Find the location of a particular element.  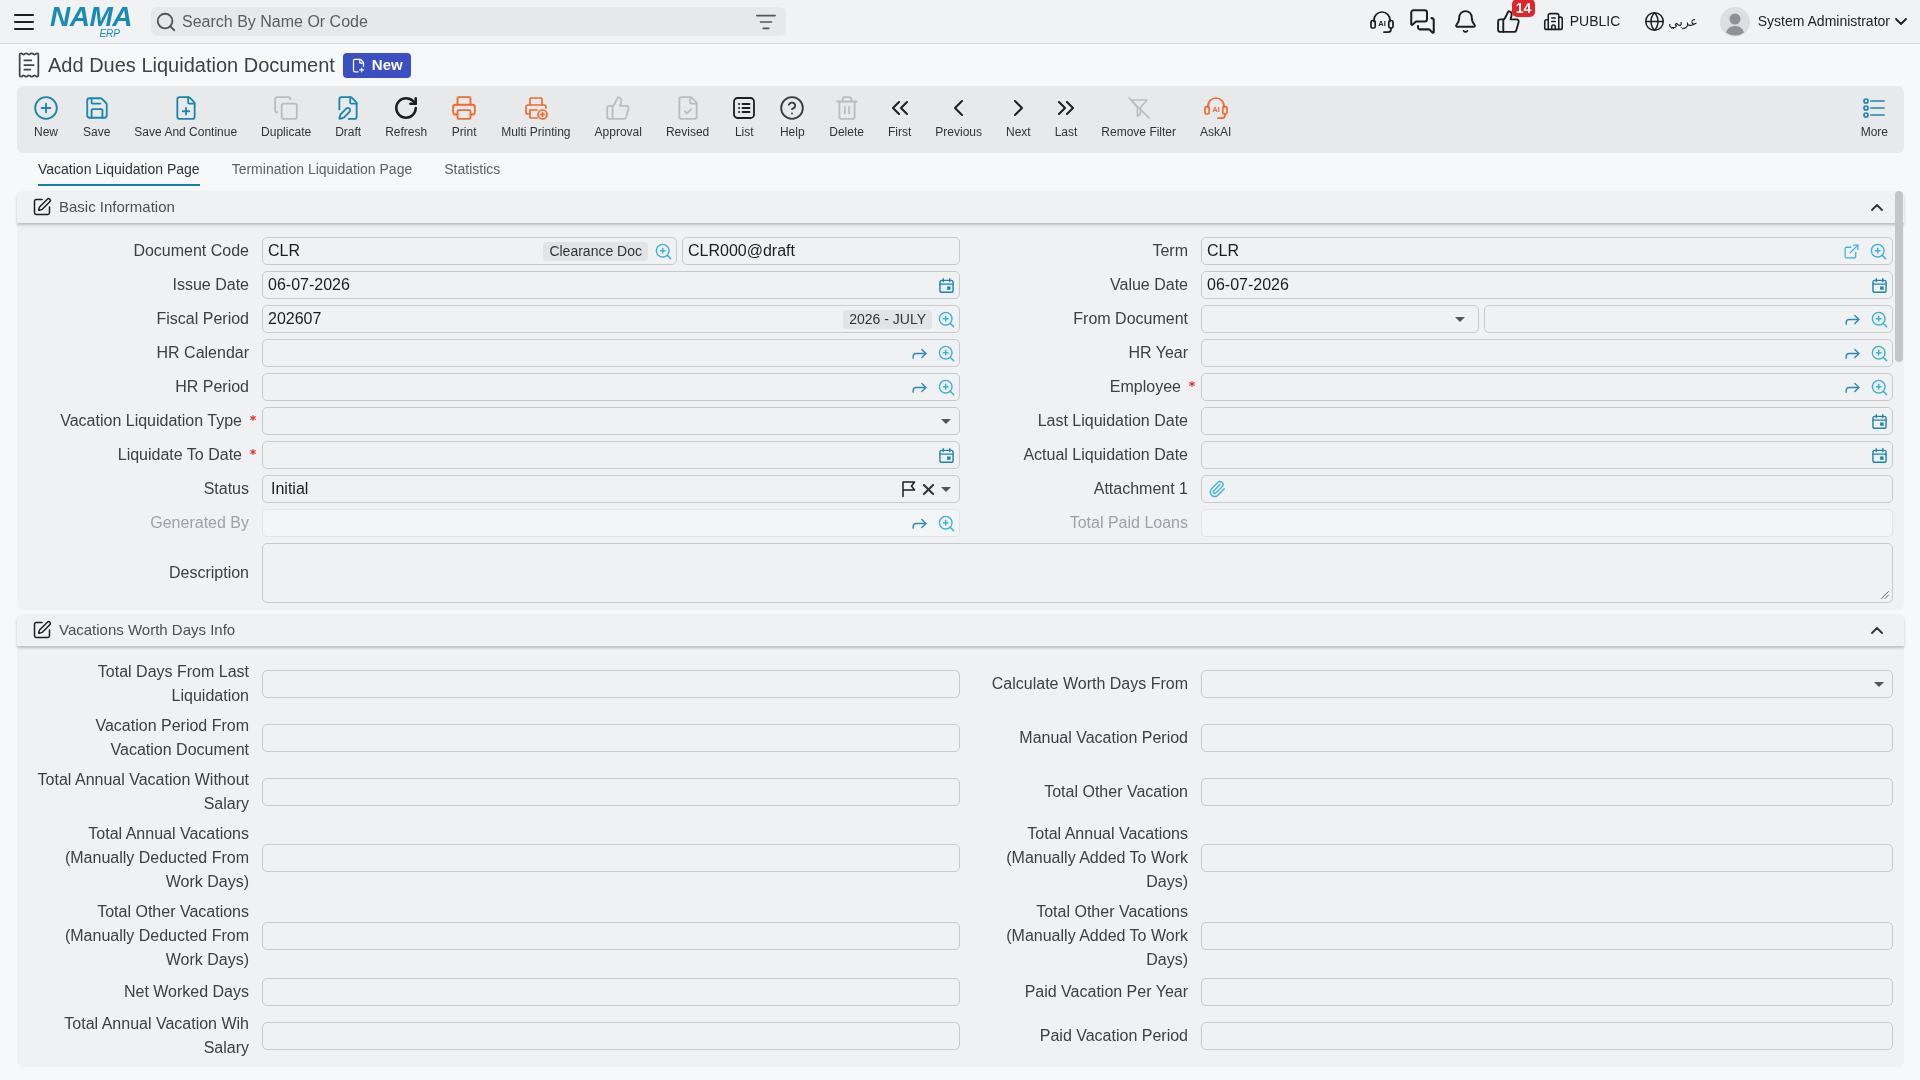

field-label: HR Year is located at coordinates (1158, 353).